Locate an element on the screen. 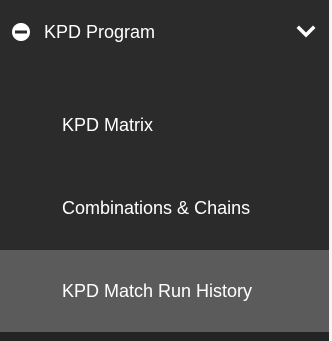 The image size is (332, 341). minus-circle-icon is located at coordinates (21, 32).